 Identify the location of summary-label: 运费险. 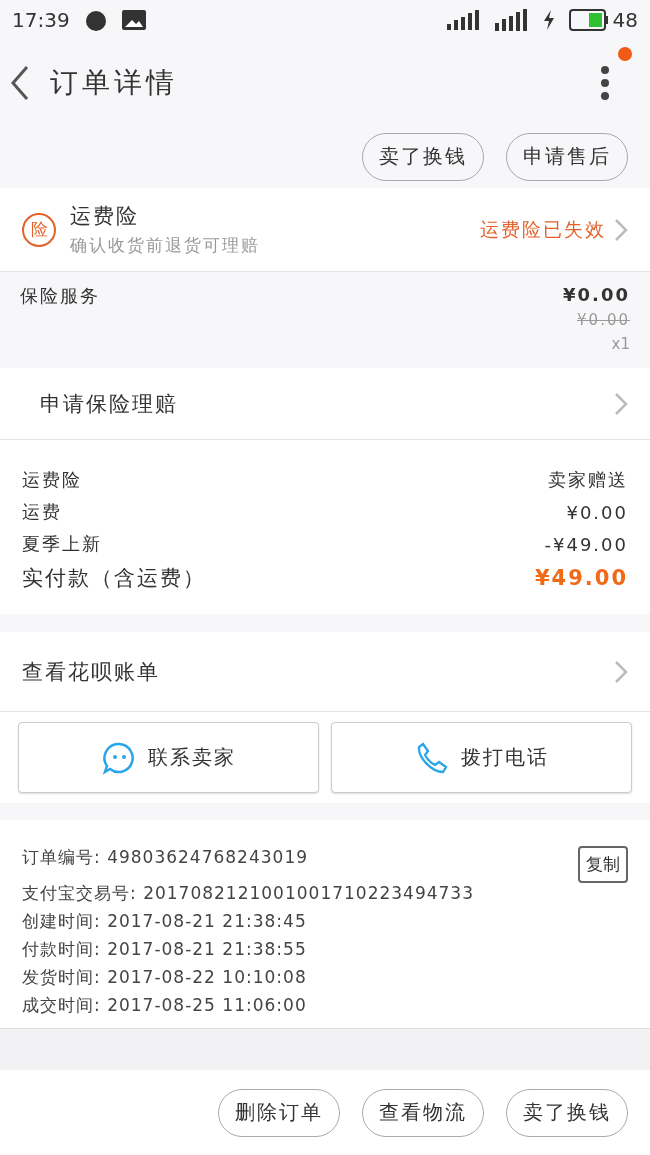
(52, 480).